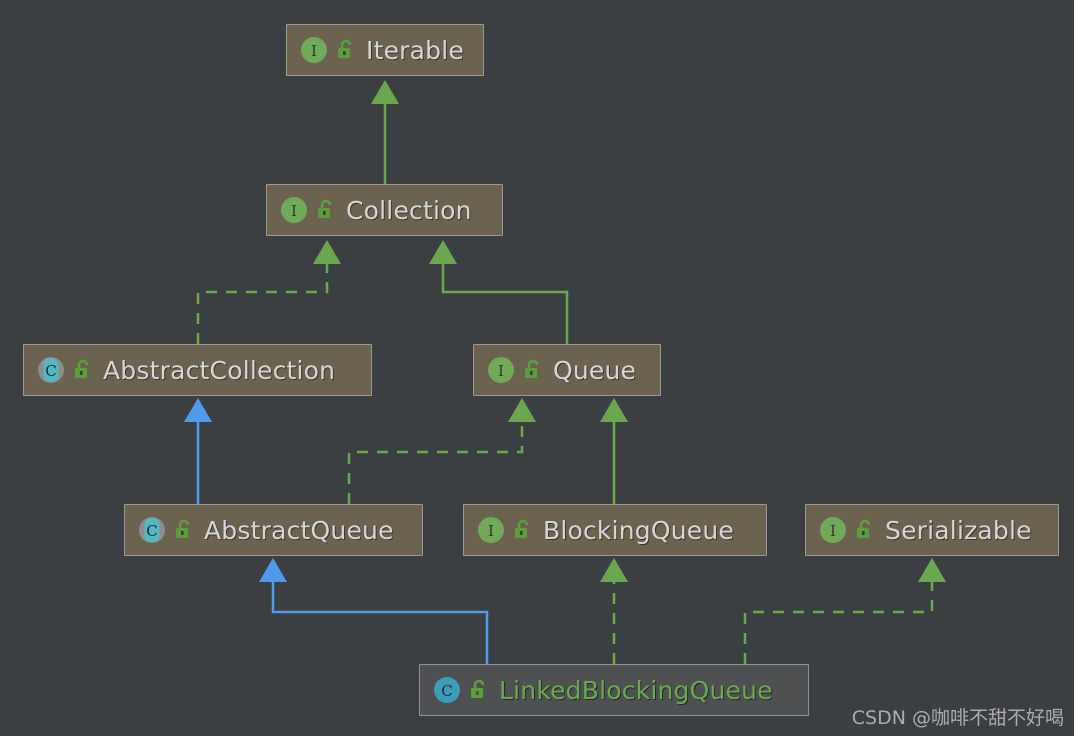 This screenshot has height=736, width=1074. Describe the element at coordinates (299, 530) in the screenshot. I see `node-label: AbstractQueue` at that location.